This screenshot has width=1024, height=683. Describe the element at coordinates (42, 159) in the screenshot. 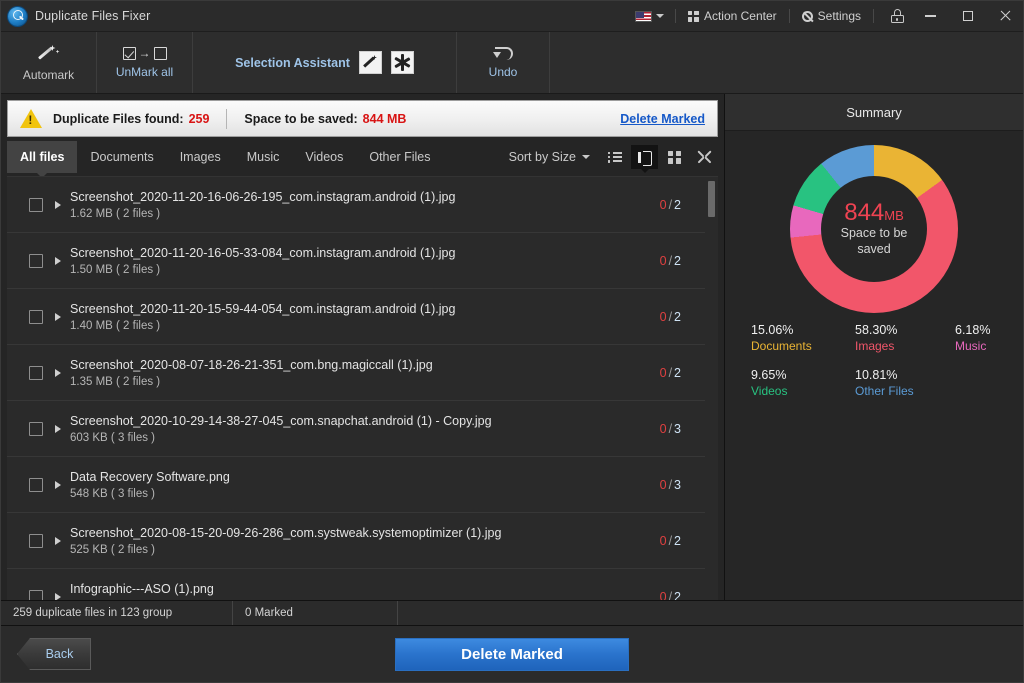

I see `tab-all-files: All files` at that location.